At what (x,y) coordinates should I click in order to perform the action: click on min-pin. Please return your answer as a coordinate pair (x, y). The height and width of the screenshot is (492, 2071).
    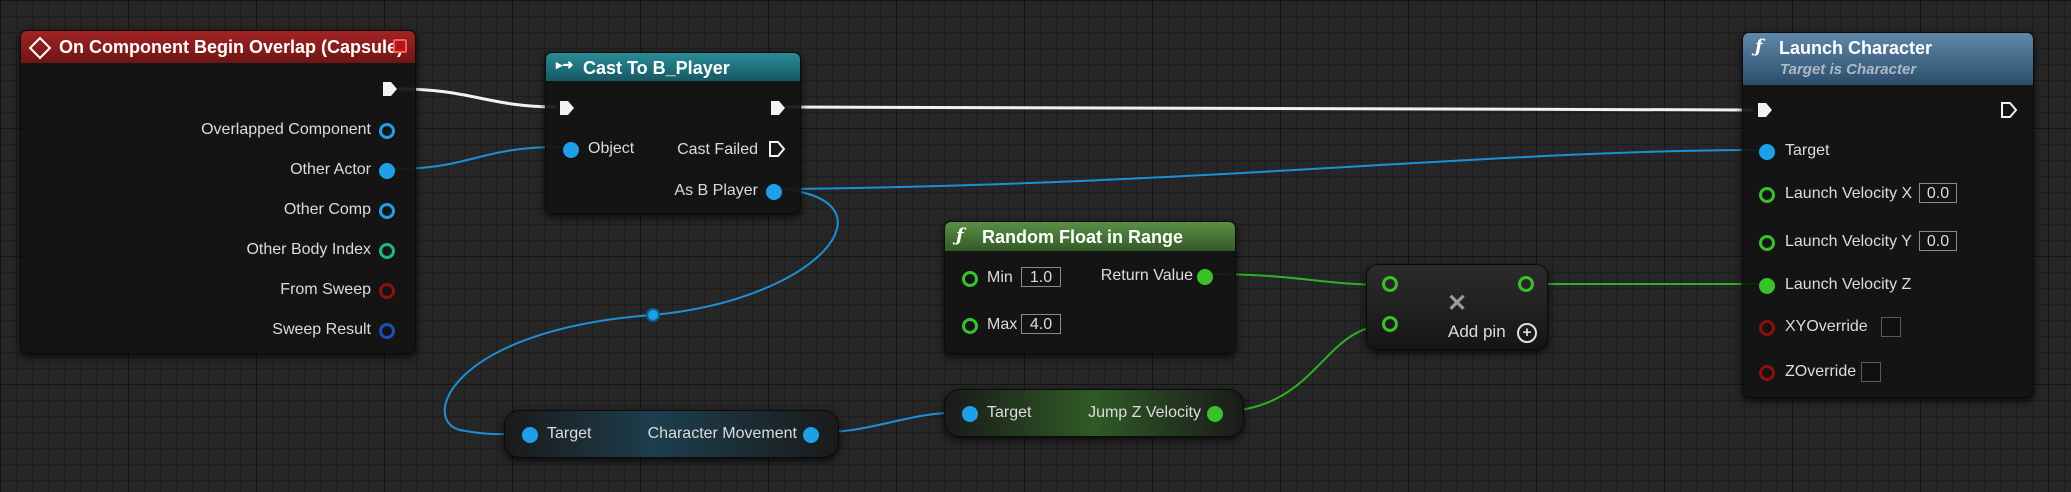
    Looking at the image, I should click on (970, 279).